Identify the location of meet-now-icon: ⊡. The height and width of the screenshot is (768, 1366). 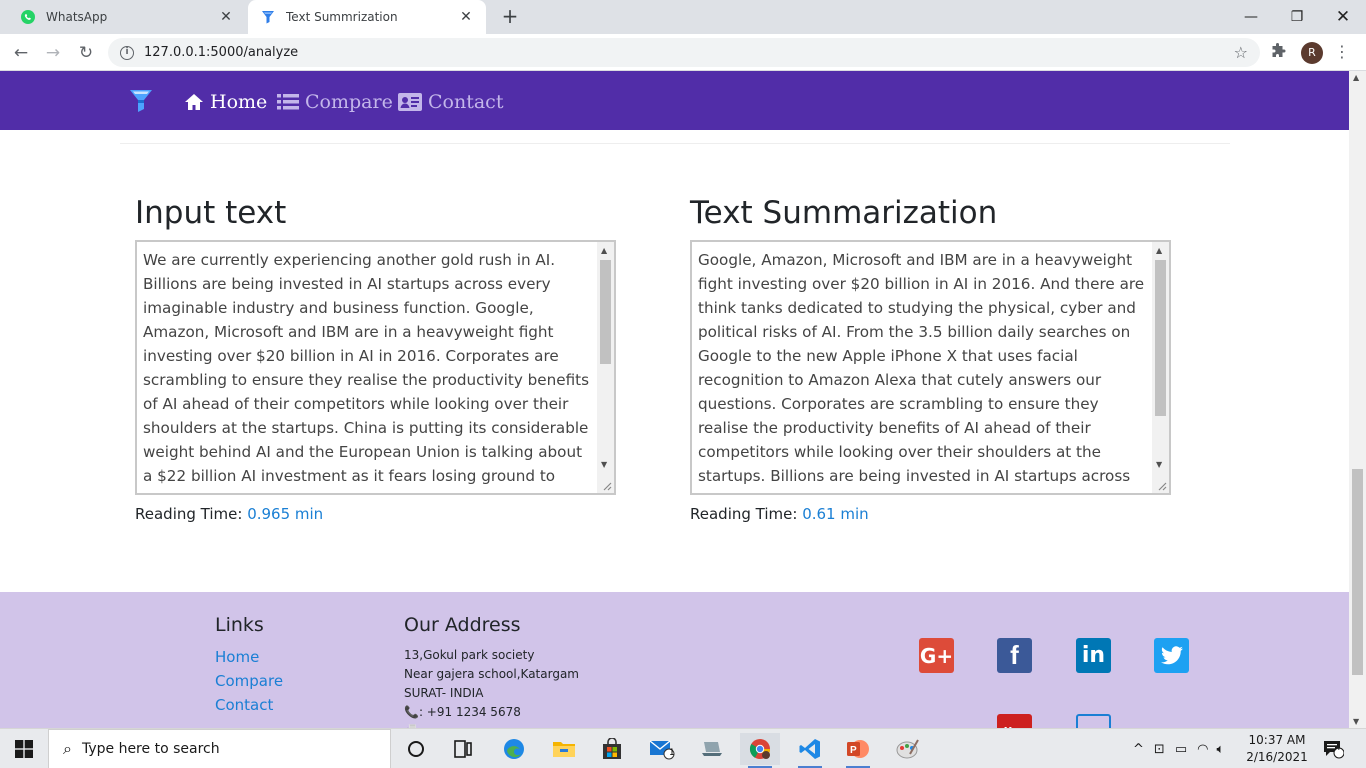
(1159, 749).